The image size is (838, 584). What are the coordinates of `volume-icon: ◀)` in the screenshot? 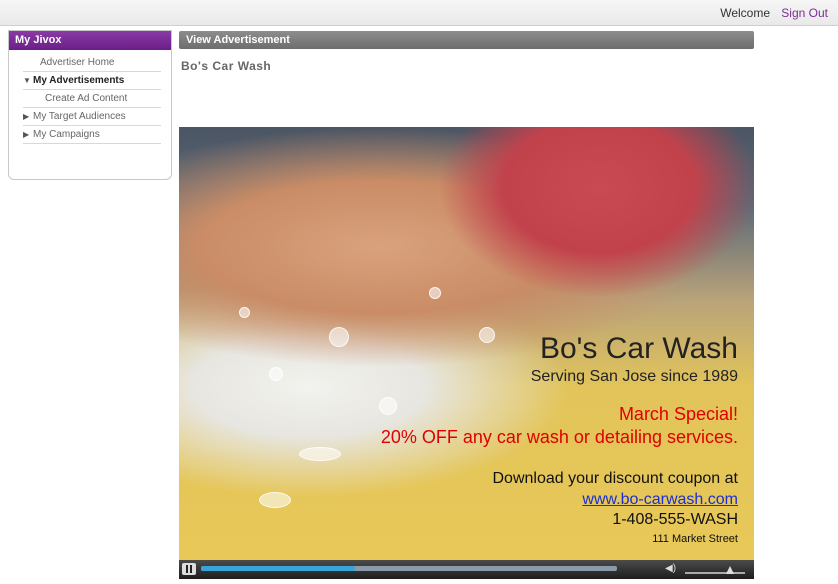 It's located at (671, 569).